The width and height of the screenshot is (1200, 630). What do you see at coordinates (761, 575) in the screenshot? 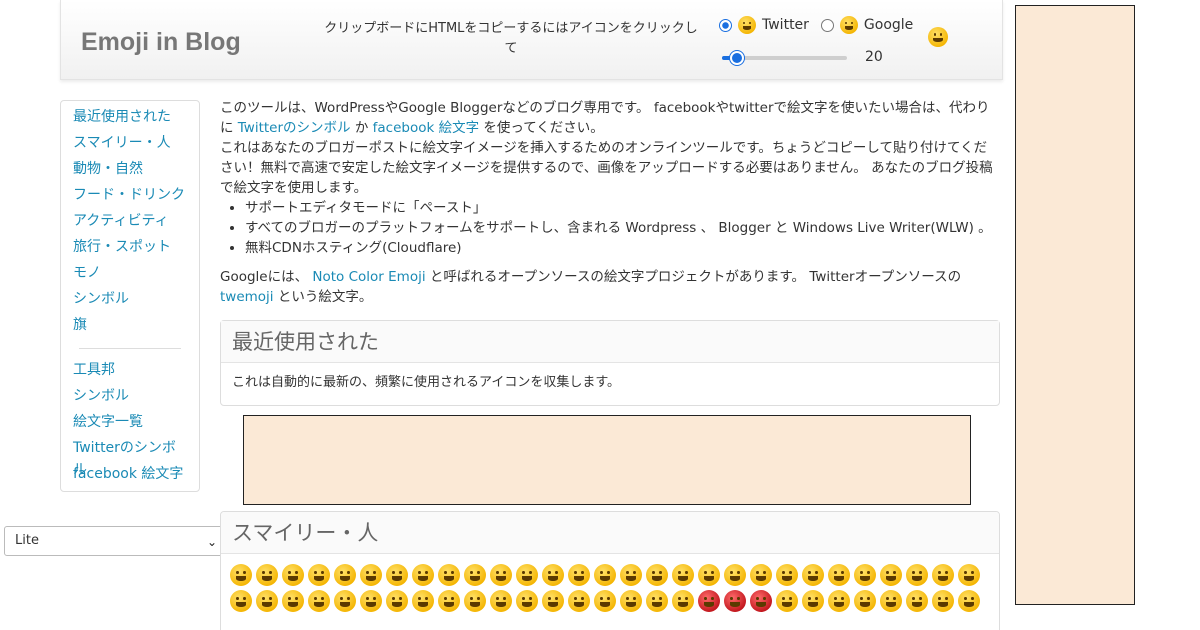
I see `kissing-smiling-eyes-icon` at bounding box center [761, 575].